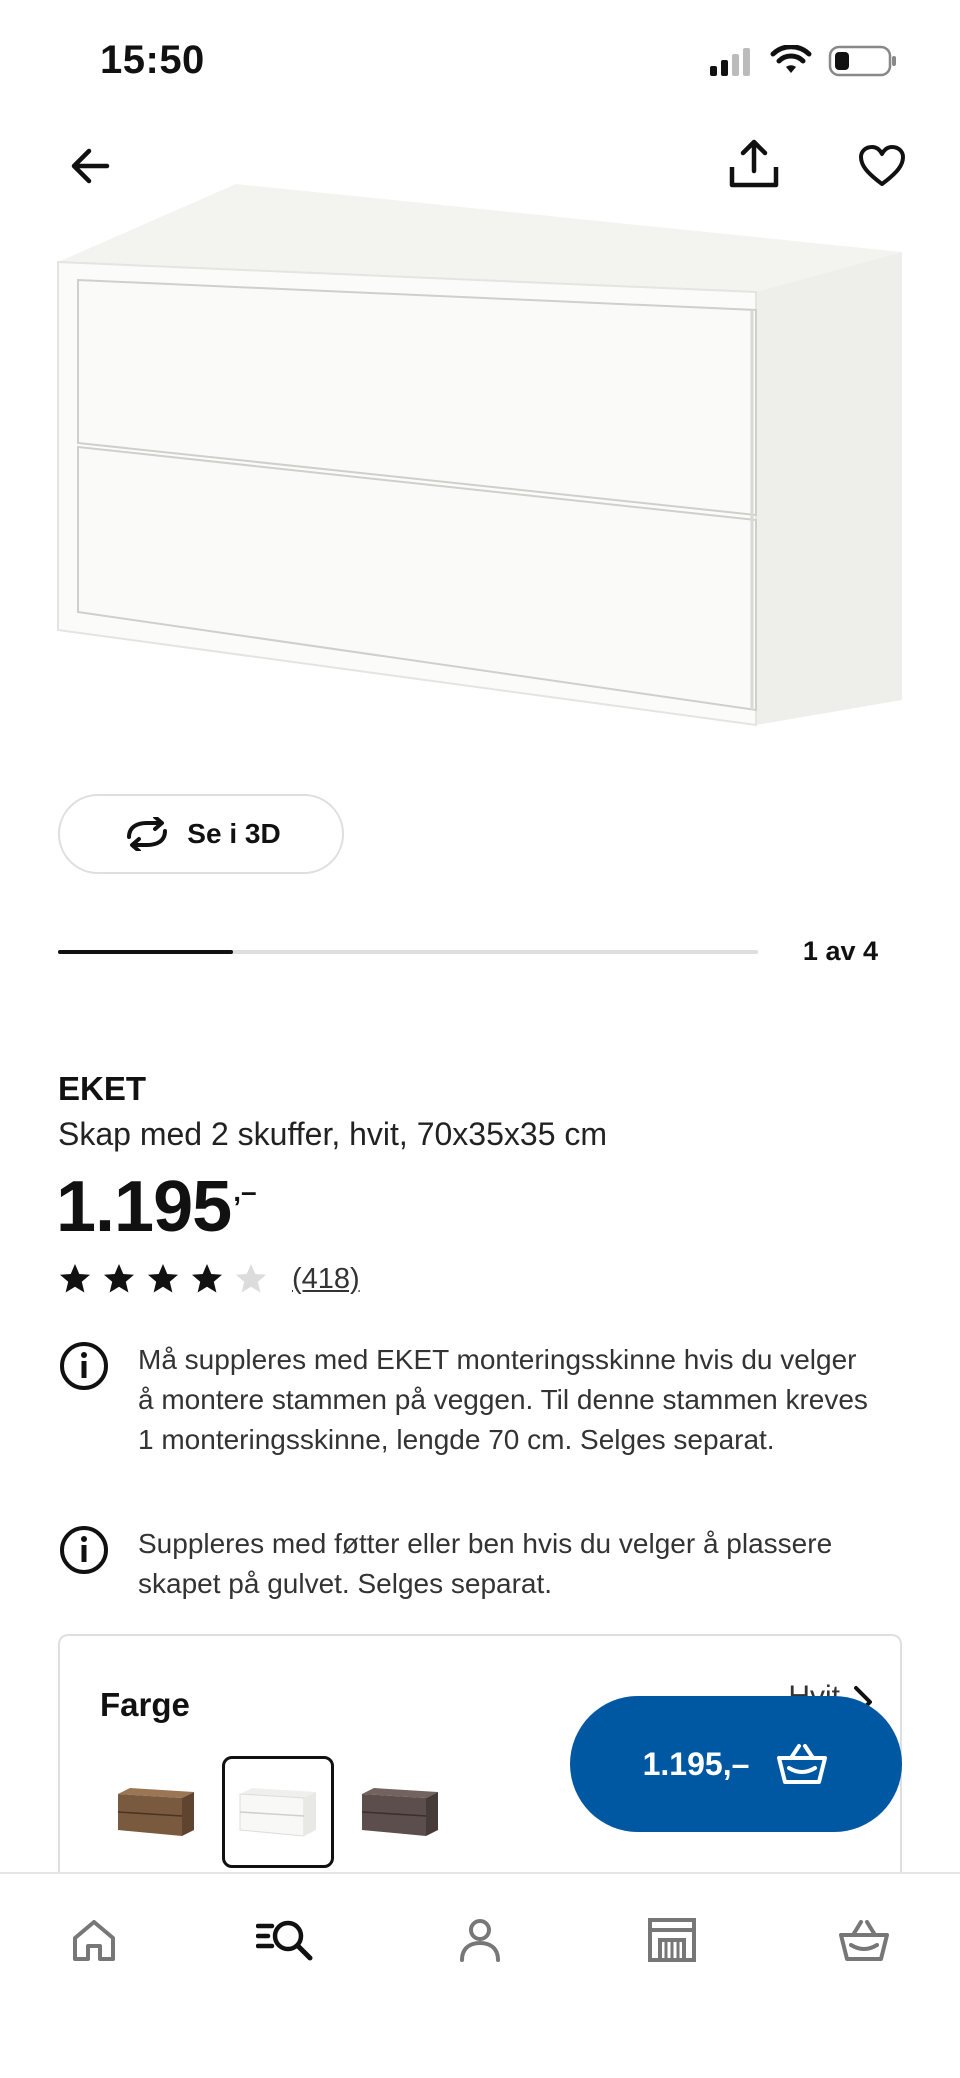  Describe the element at coordinates (145, 1704) in the screenshot. I see `color-section-title: Farge` at that location.